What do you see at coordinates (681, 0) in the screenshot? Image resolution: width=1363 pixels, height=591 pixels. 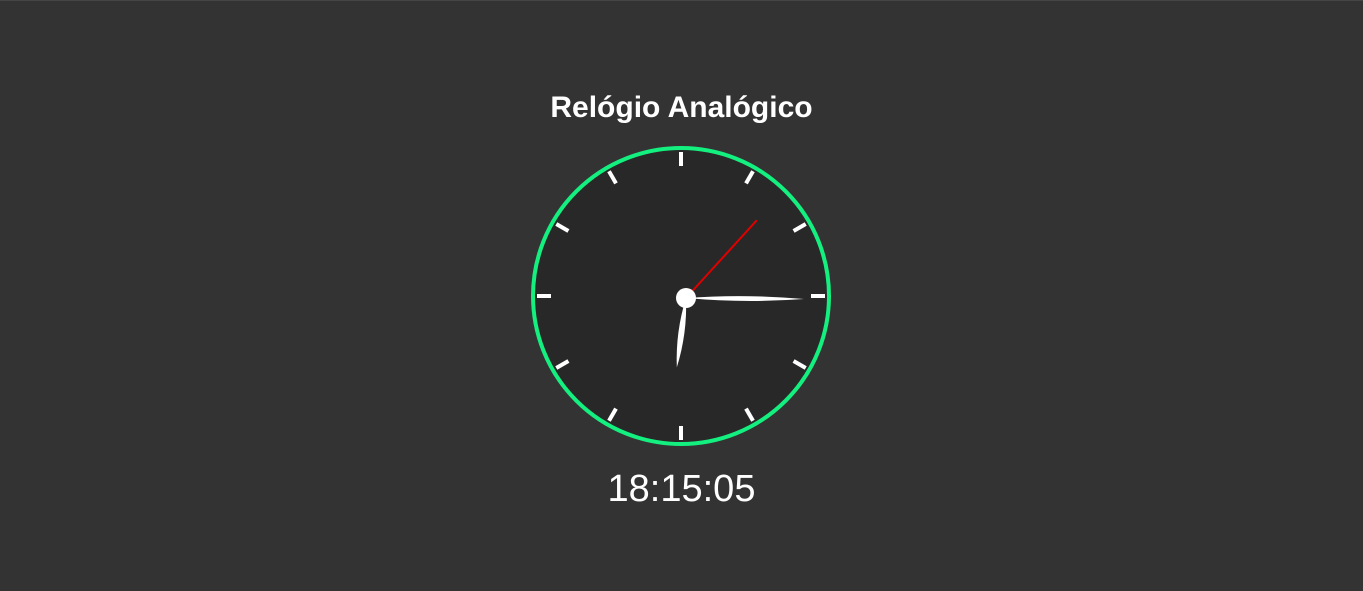 I see `top-border` at bounding box center [681, 0].